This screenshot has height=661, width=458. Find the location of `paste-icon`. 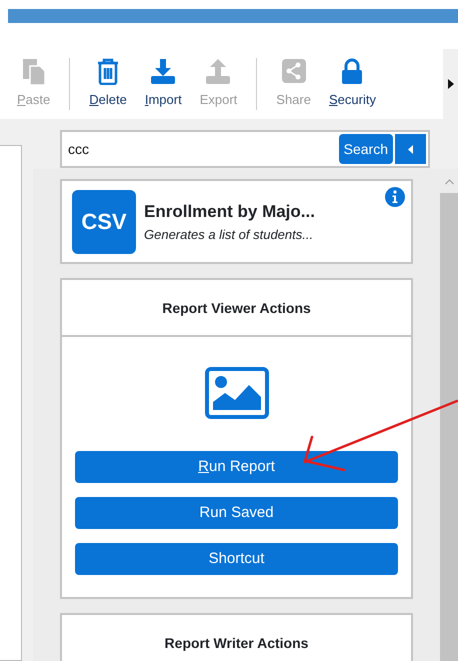

paste-icon is located at coordinates (33, 71).